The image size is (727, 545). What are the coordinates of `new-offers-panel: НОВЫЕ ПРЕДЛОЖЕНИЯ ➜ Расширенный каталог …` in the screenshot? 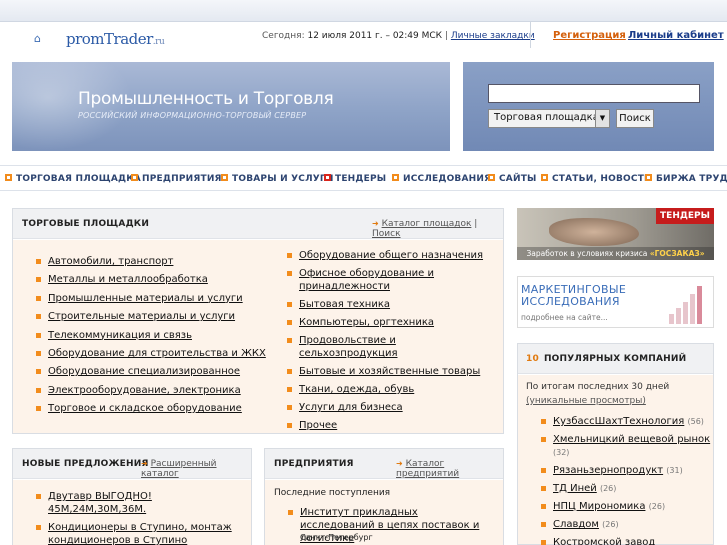 It's located at (132, 496).